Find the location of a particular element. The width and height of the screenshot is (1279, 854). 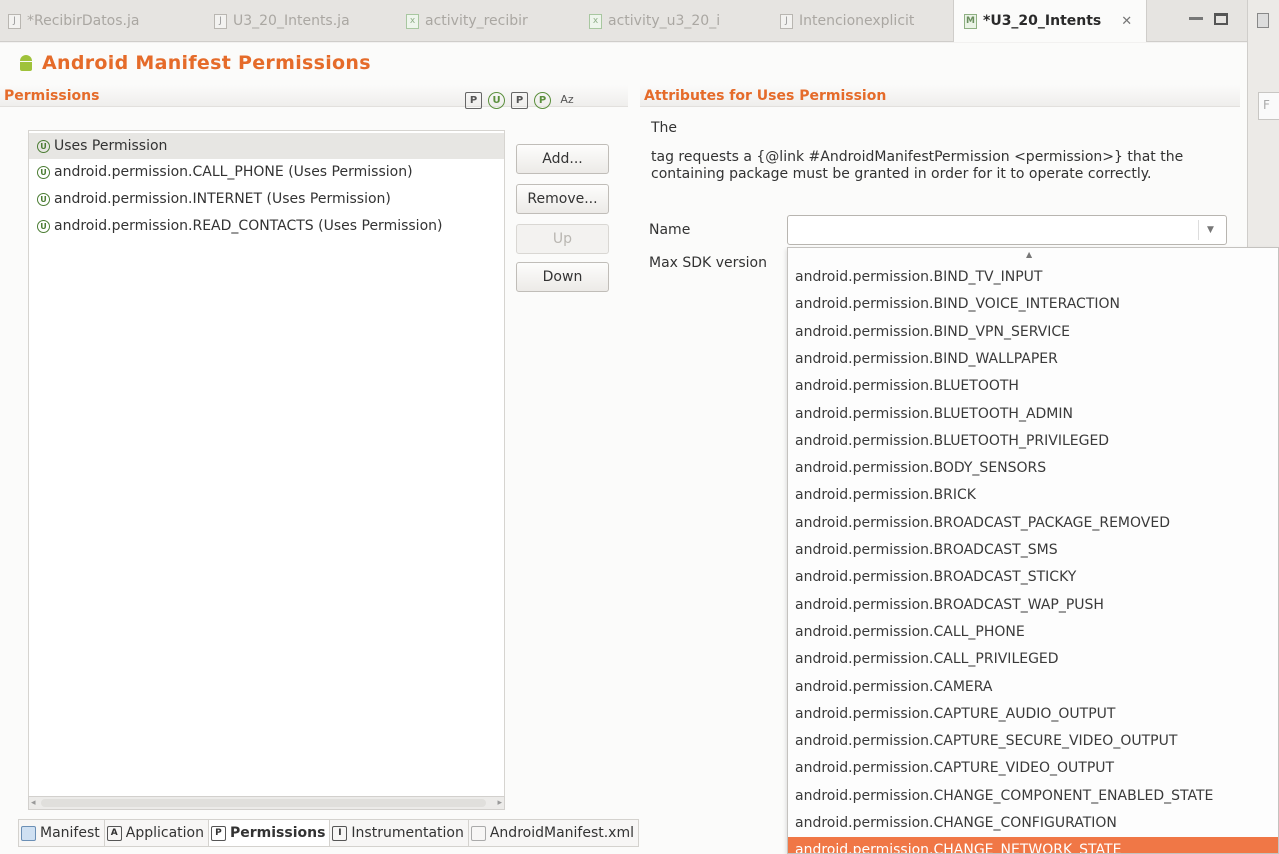

editor-tab-label: *U3_20_Intents is located at coordinates (1042, 21).